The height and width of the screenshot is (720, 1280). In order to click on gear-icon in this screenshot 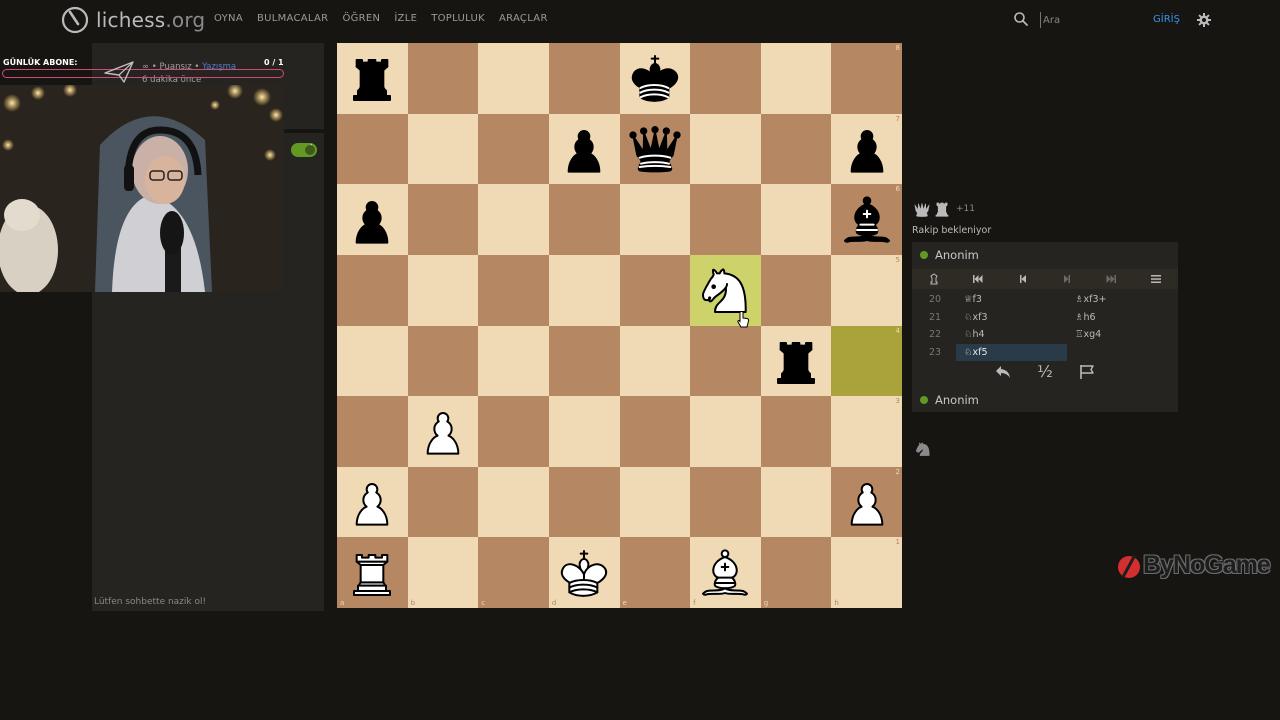, I will do `click(1204, 20)`.